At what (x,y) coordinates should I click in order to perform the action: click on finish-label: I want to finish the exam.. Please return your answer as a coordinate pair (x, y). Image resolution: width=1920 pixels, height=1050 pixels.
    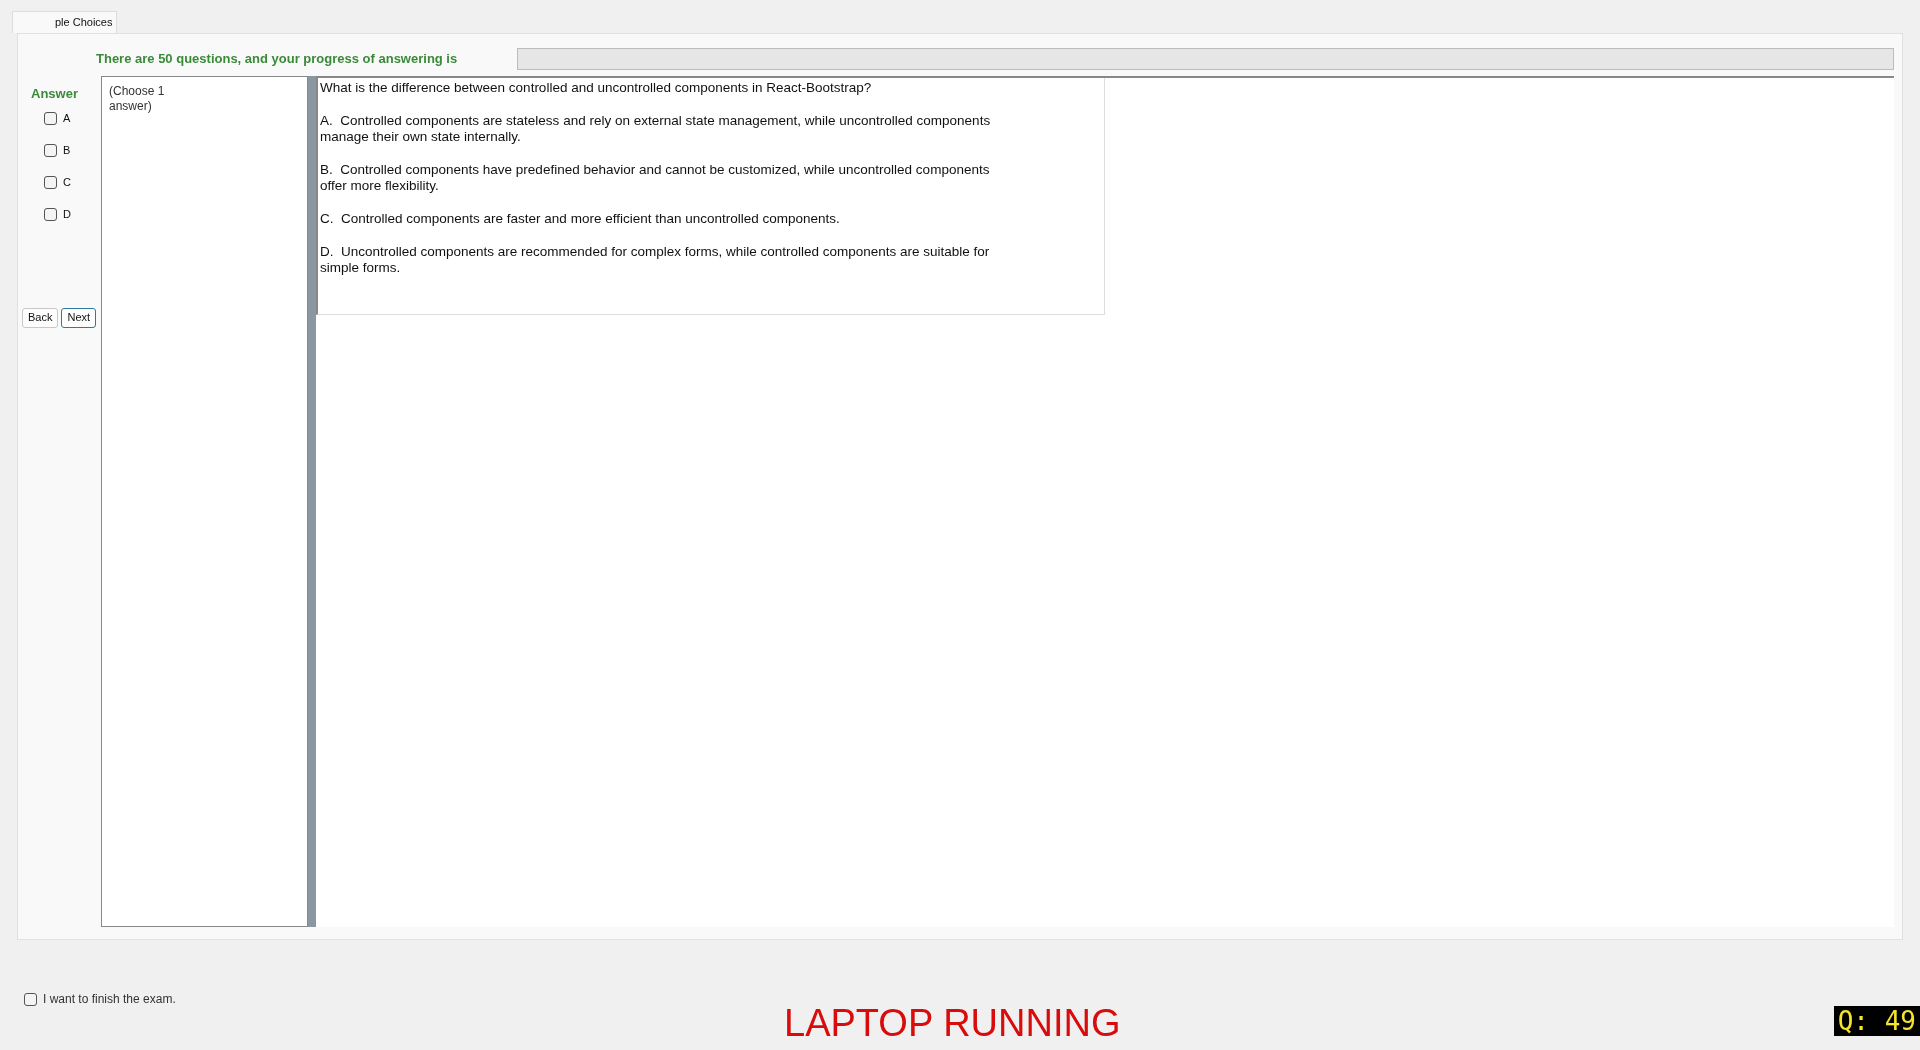
    Looking at the image, I should click on (109, 999).